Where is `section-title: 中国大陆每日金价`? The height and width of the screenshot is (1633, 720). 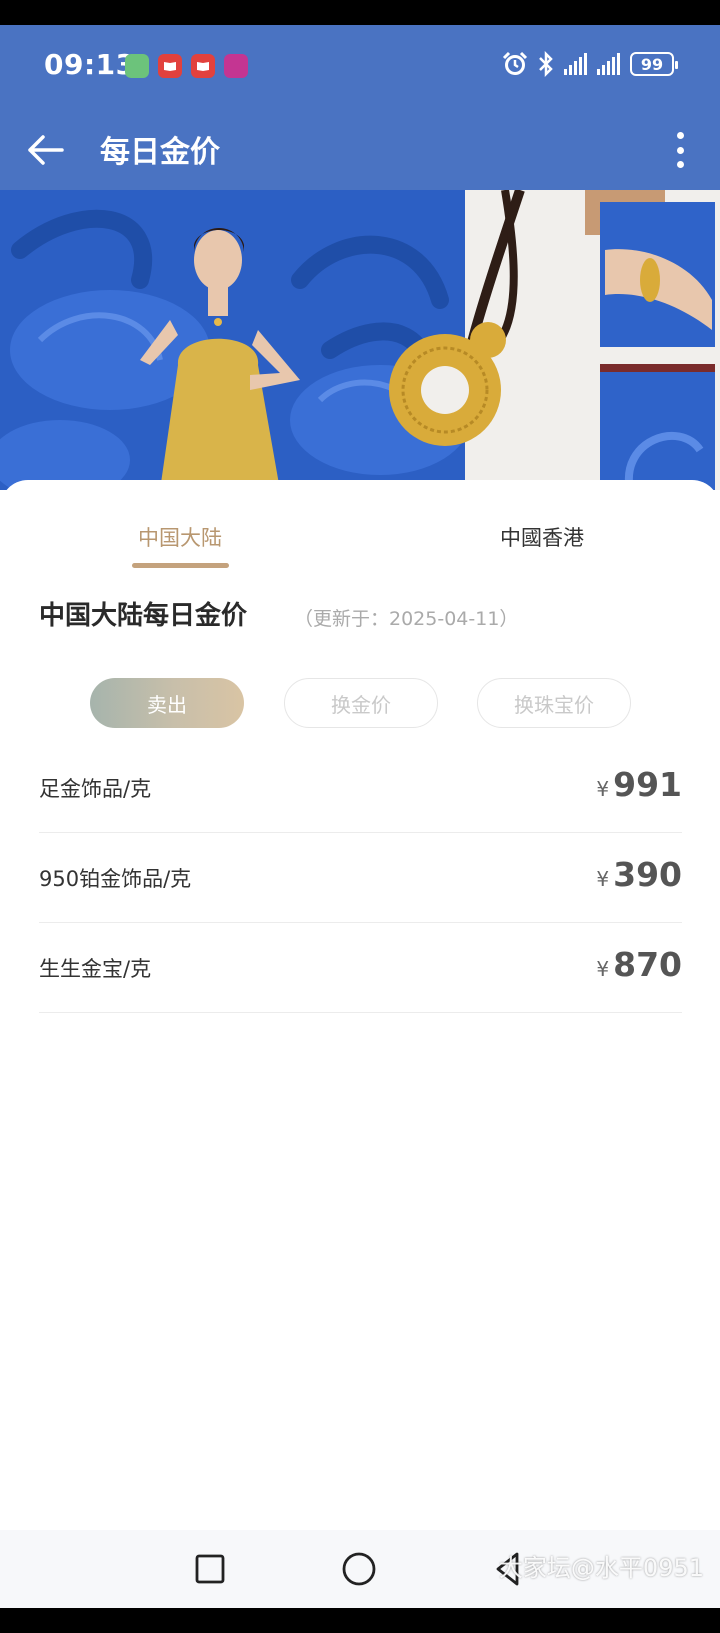 section-title: 中国大陆每日金价 is located at coordinates (143, 616).